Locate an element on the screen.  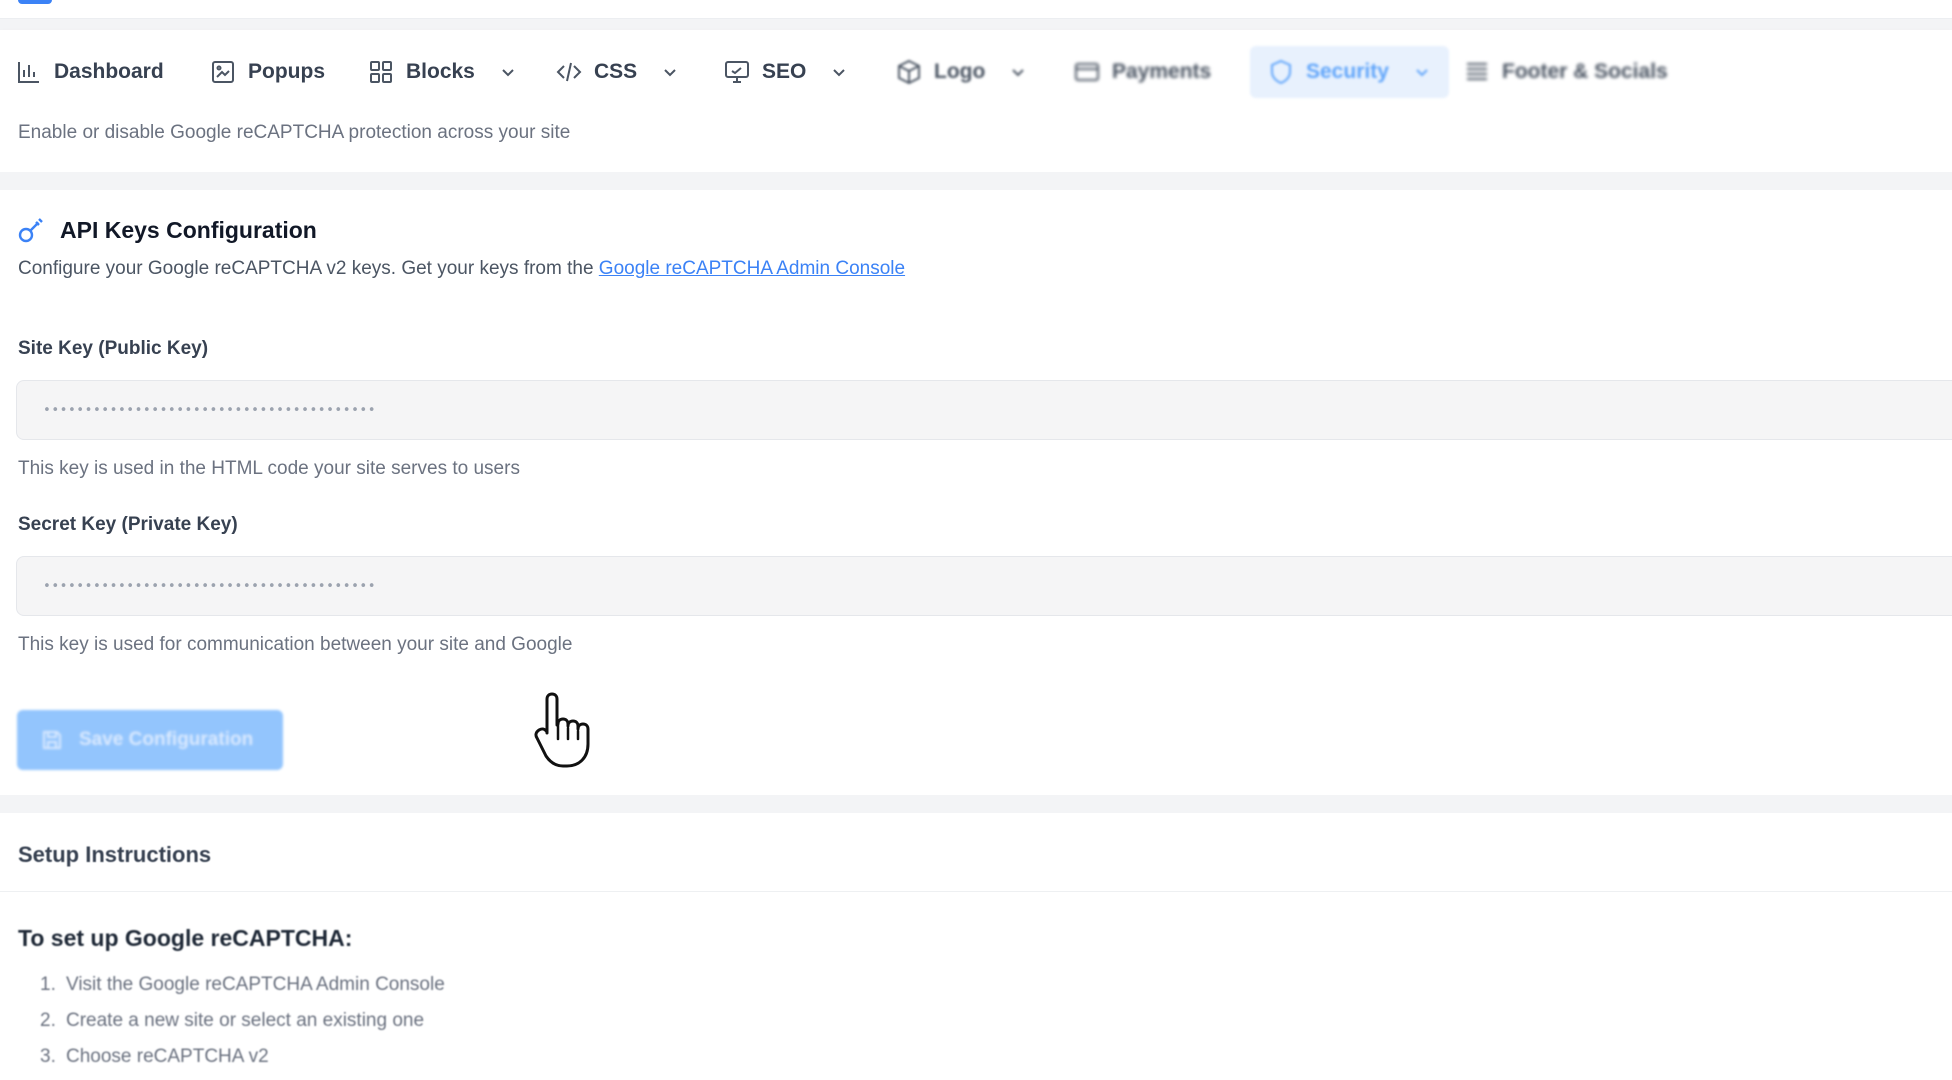
nav-label: Logo is located at coordinates (960, 71).